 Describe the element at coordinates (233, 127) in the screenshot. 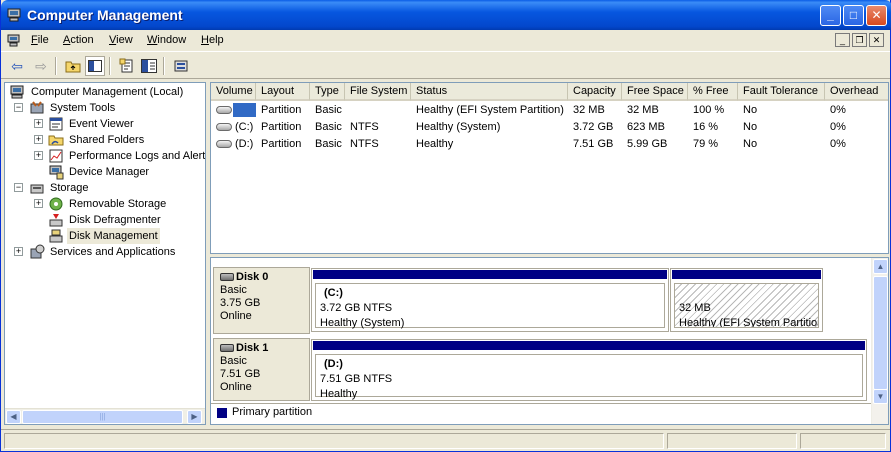

I see `table-row: (C:)` at that location.